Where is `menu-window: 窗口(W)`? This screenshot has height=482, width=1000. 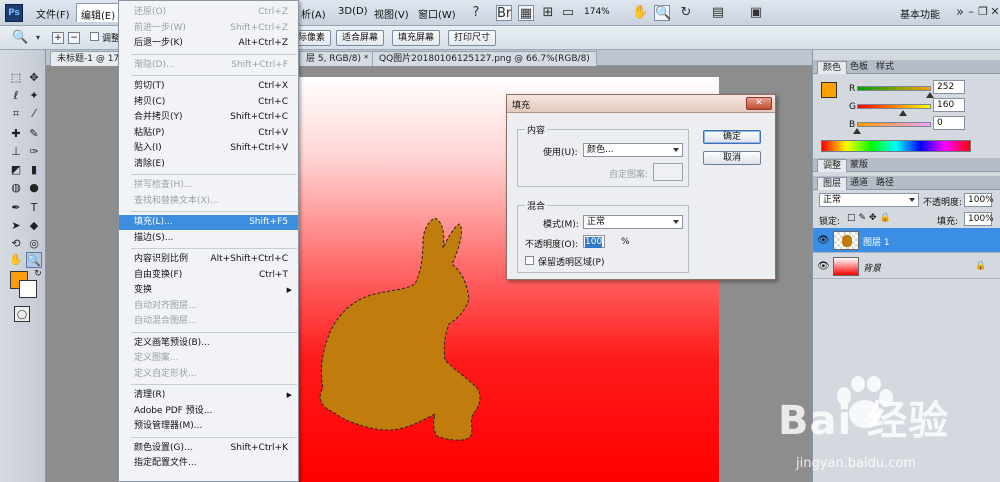 menu-window: 窗口(W) is located at coordinates (437, 13).